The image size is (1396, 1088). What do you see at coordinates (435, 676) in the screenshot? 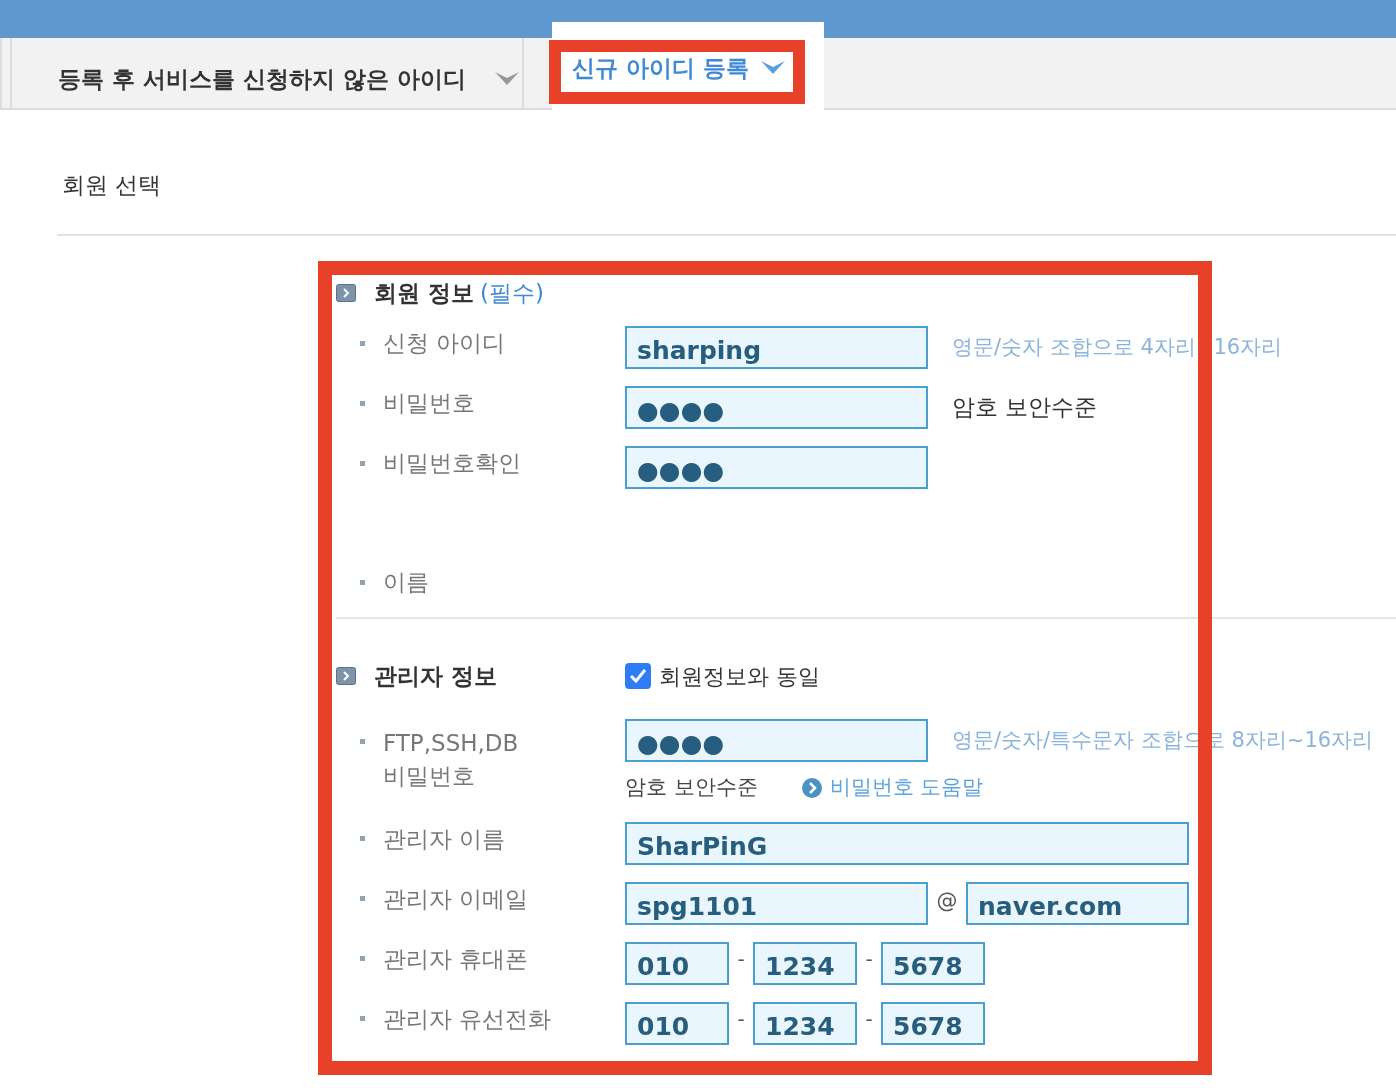
I see `section-heading: 관리자 정보` at bounding box center [435, 676].